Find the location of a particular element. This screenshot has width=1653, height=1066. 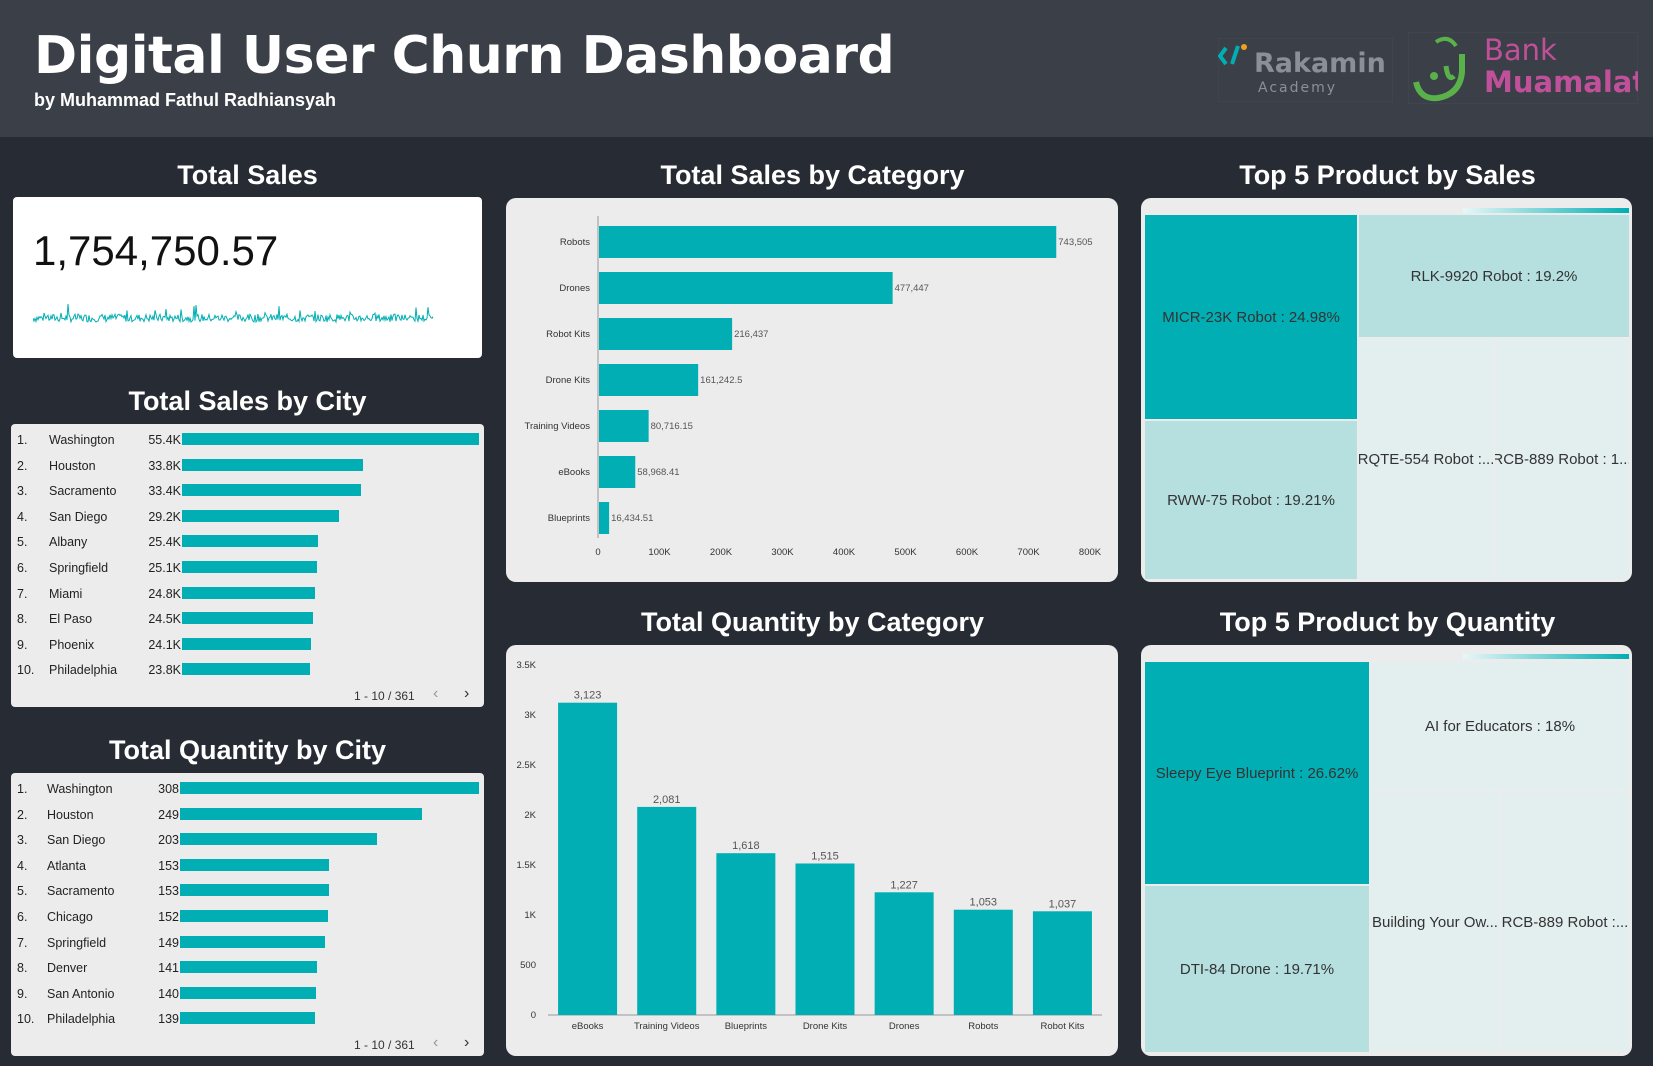

category-label: Drones is located at coordinates (574, 288).